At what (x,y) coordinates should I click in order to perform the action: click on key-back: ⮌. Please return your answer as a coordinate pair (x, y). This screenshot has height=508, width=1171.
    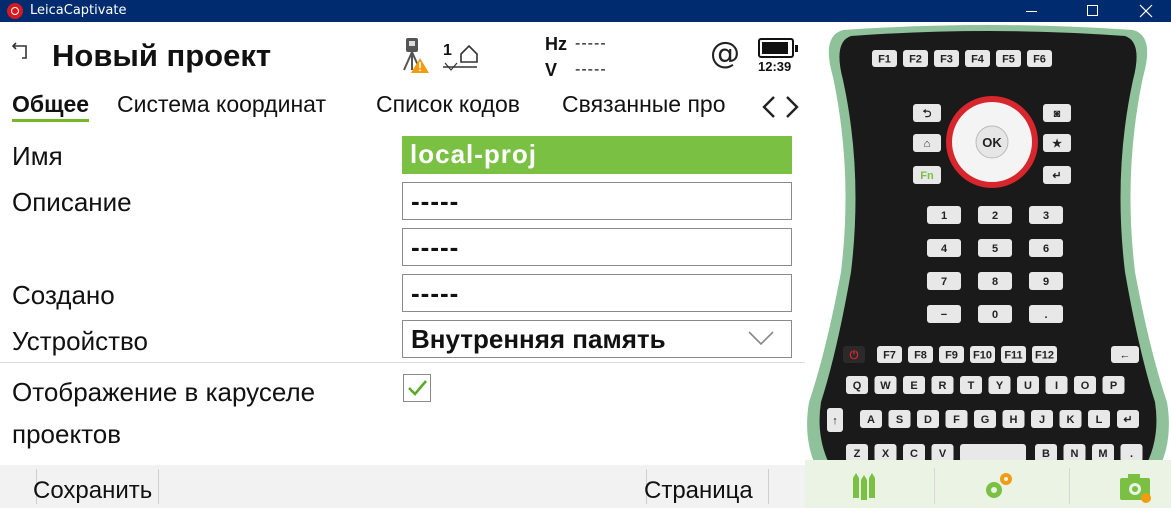
    Looking at the image, I should click on (927, 113).